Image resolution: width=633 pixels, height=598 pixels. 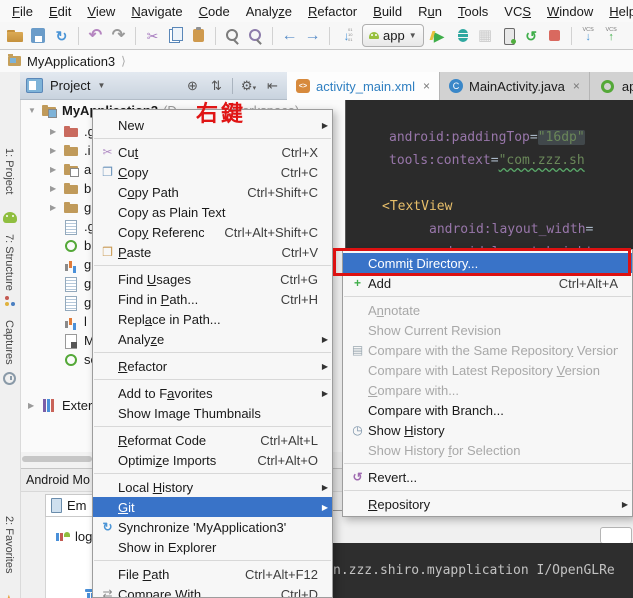 What do you see at coordinates (269, 11) in the screenshot?
I see `menu-analyze: Analyze` at bounding box center [269, 11].